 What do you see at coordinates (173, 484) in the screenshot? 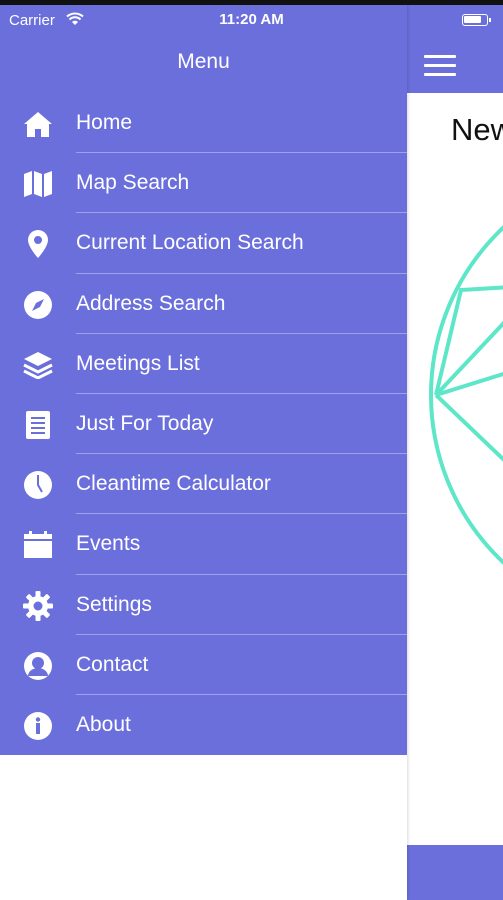
I see `menu-item-label: Cleantime Calculator` at bounding box center [173, 484].